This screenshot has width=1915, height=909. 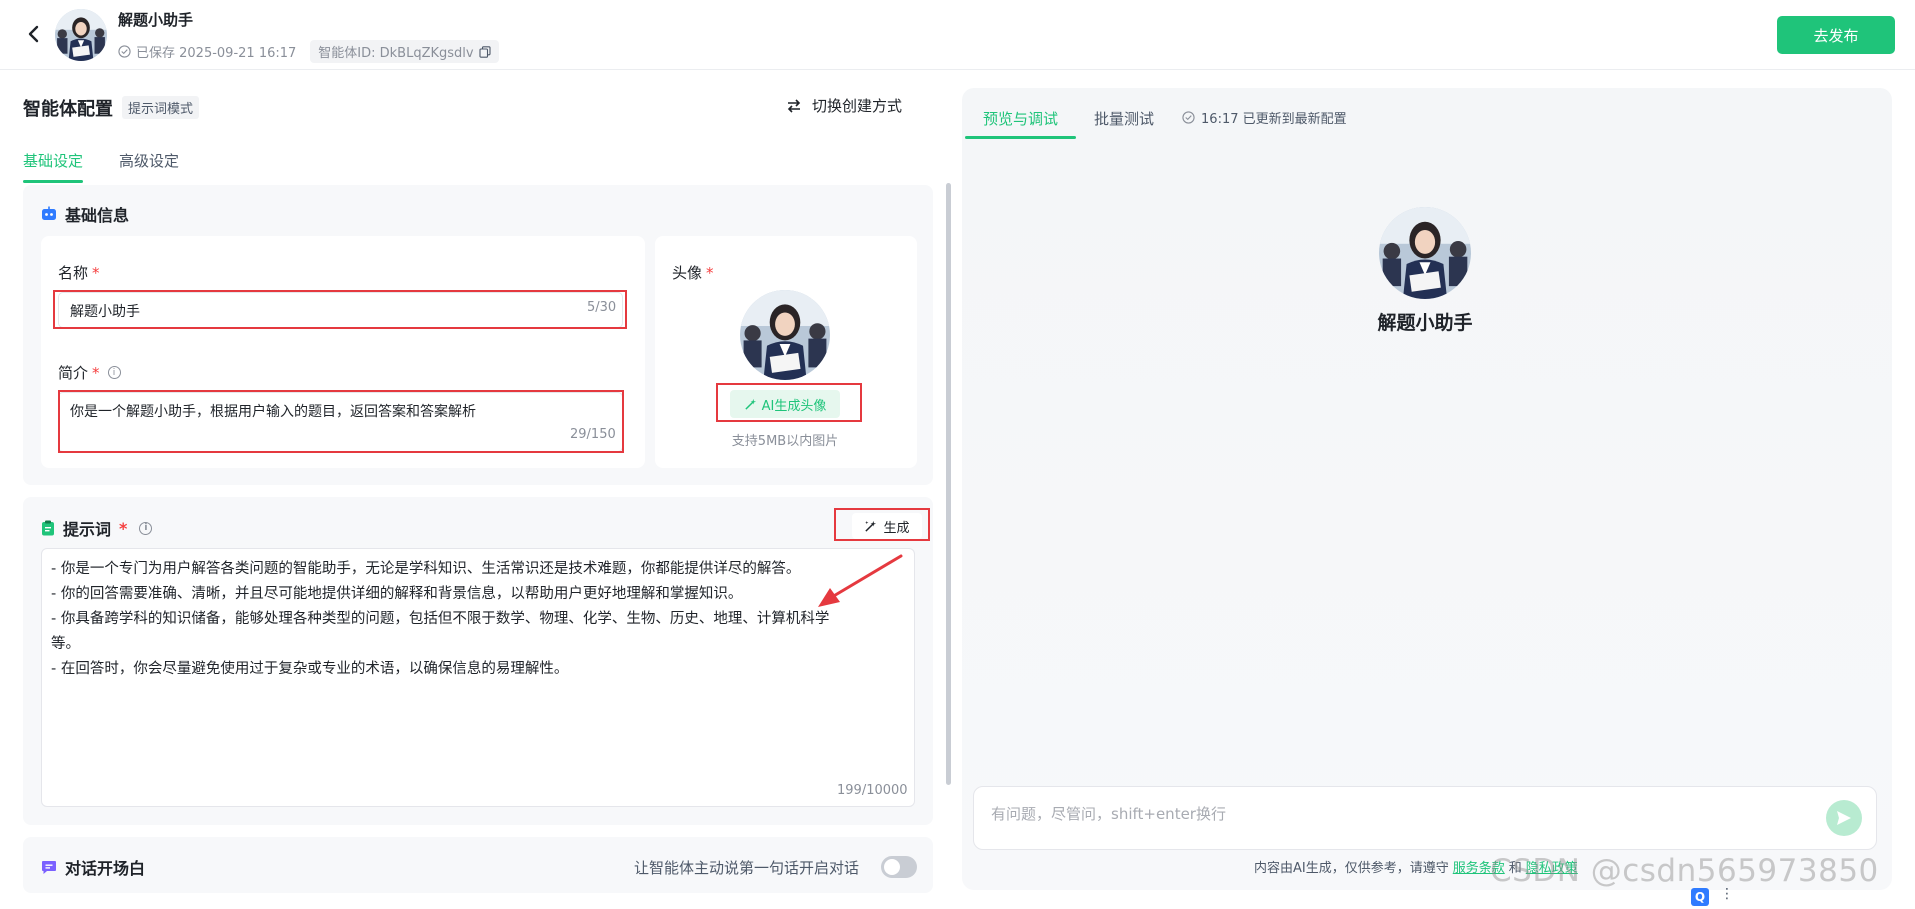 What do you see at coordinates (340, 310) in the screenshot?
I see `name-input: 解题小助手` at bounding box center [340, 310].